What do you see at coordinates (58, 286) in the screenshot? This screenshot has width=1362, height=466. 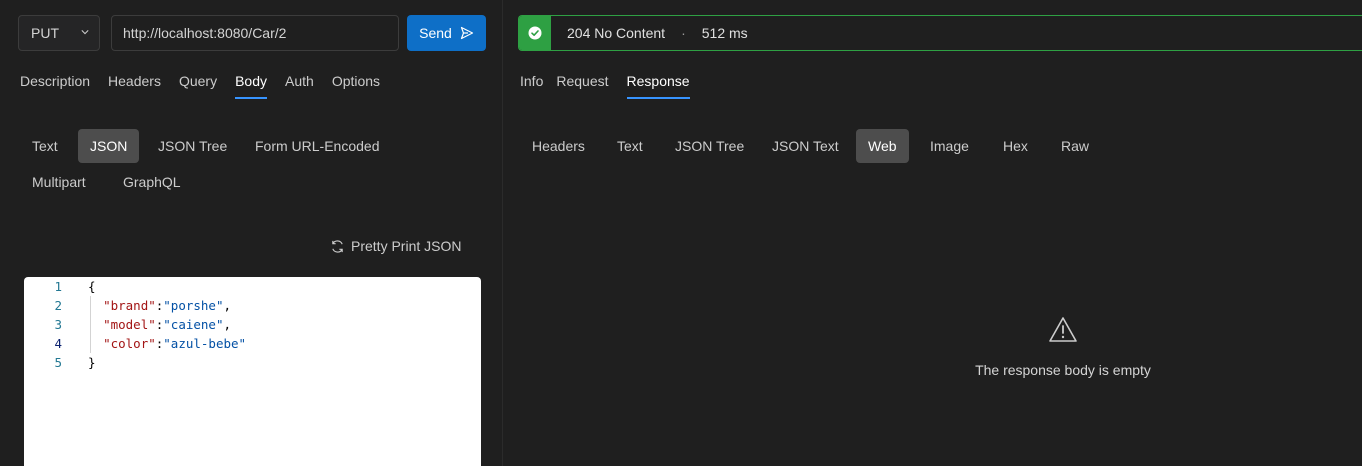 I see `line-number: 1` at bounding box center [58, 286].